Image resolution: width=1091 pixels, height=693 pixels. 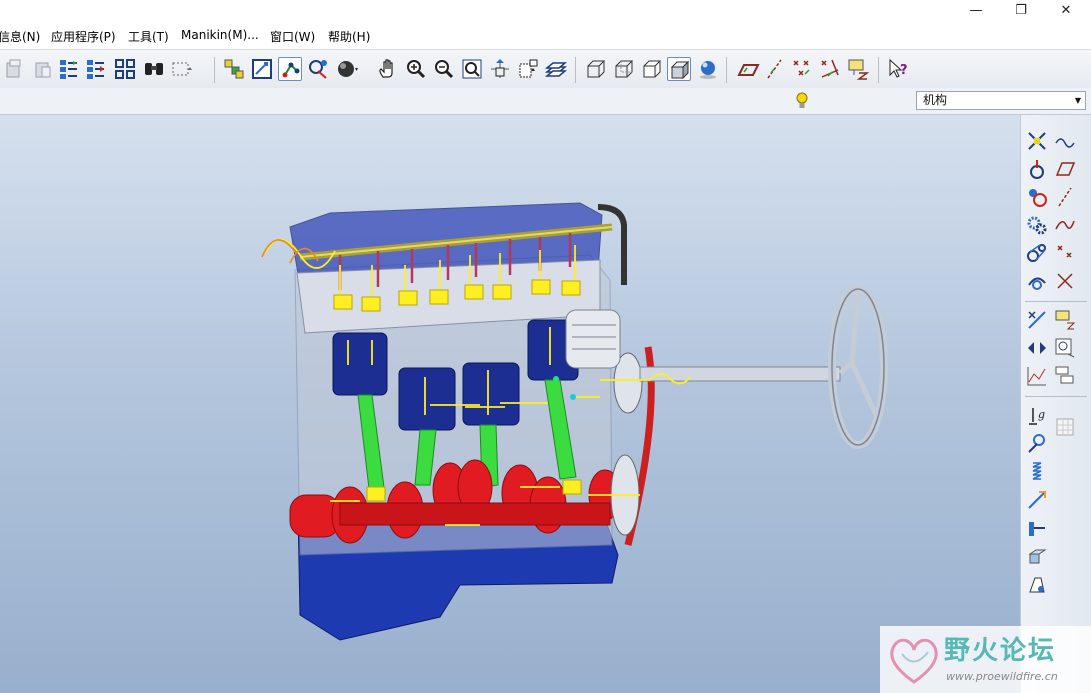 What do you see at coordinates (1065, 320) in the screenshot?
I see `note-icon` at bounding box center [1065, 320].